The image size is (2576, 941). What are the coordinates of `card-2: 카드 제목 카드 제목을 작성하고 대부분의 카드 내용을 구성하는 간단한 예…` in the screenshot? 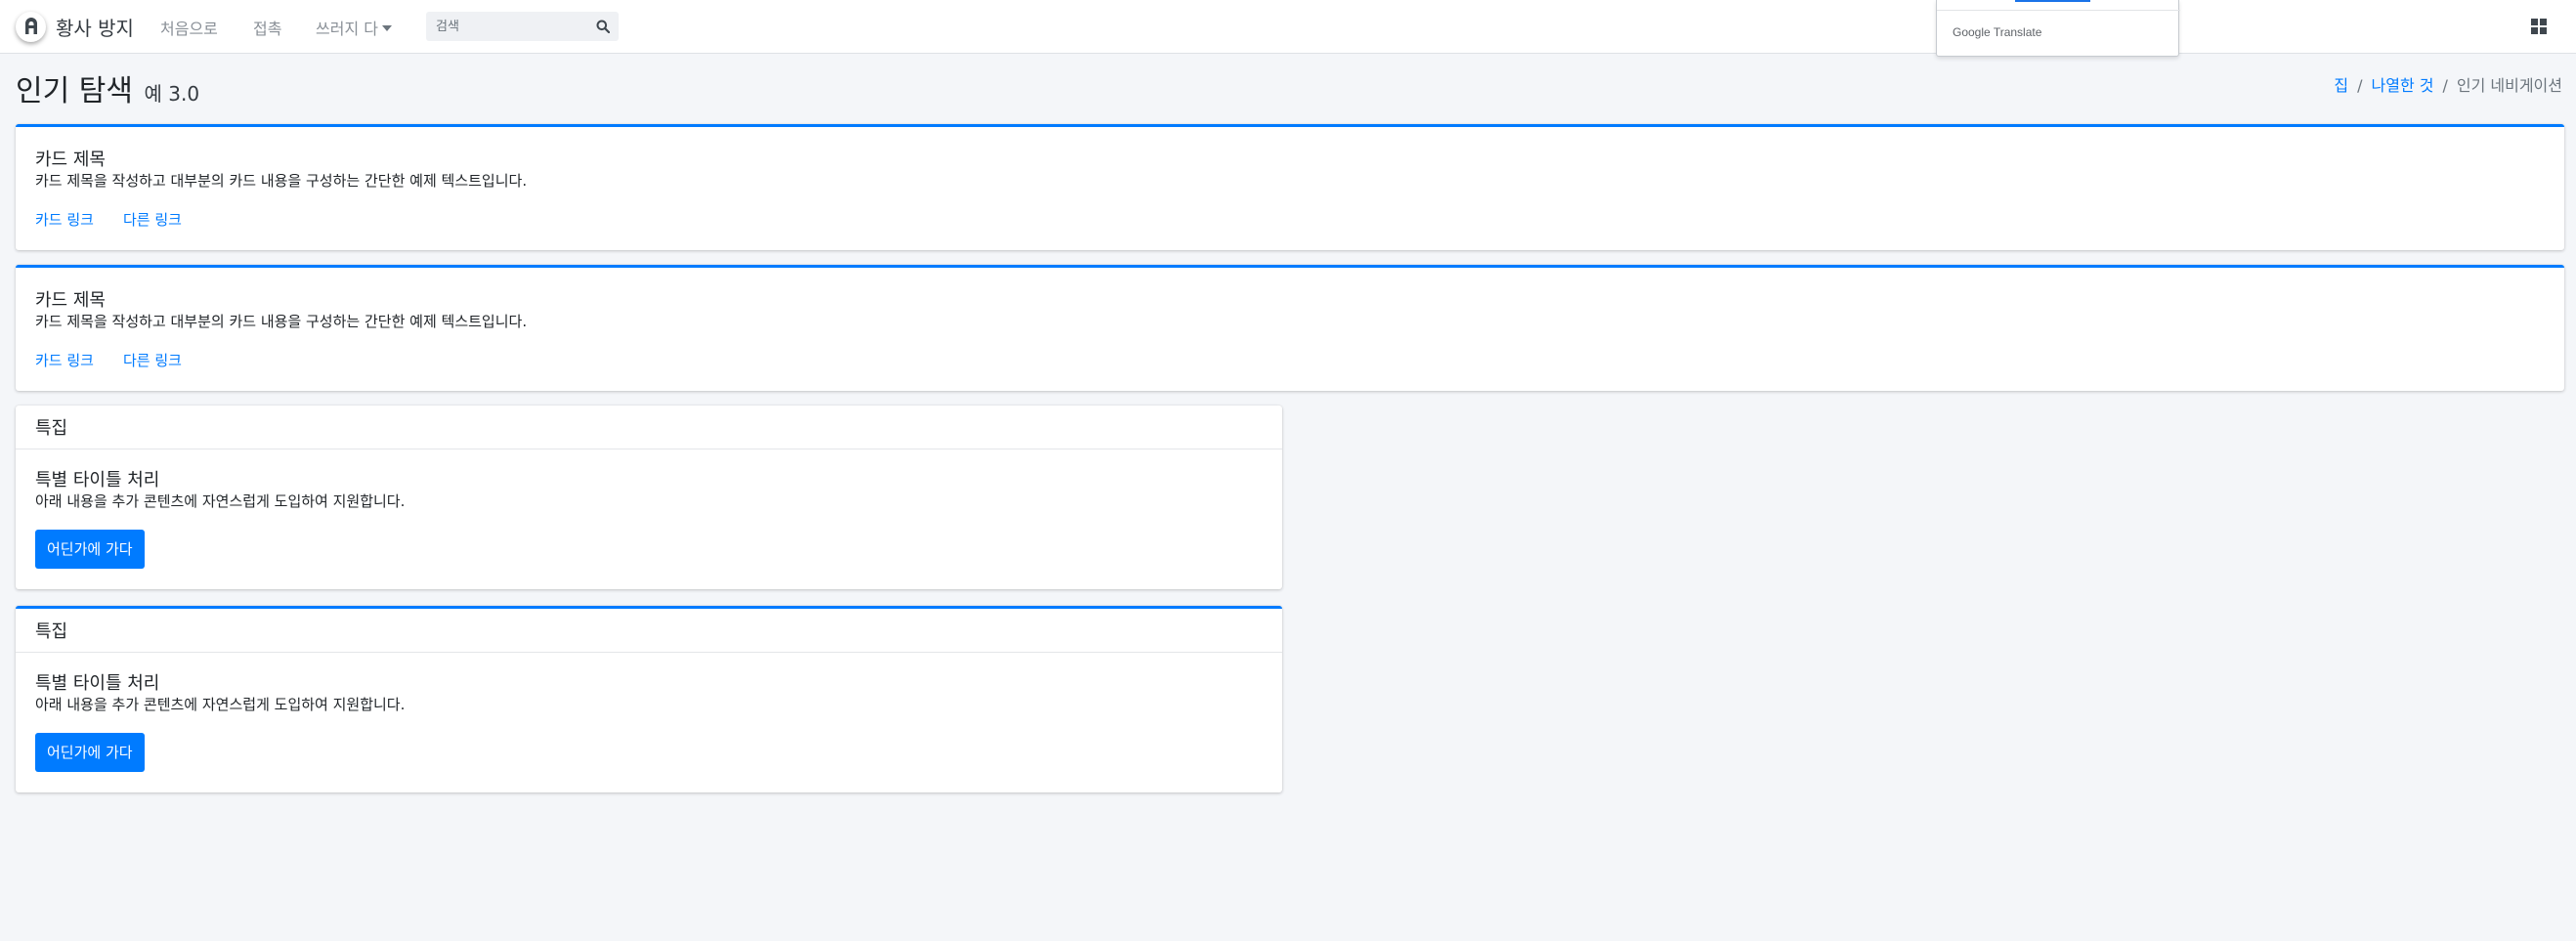 It's located at (1290, 328).